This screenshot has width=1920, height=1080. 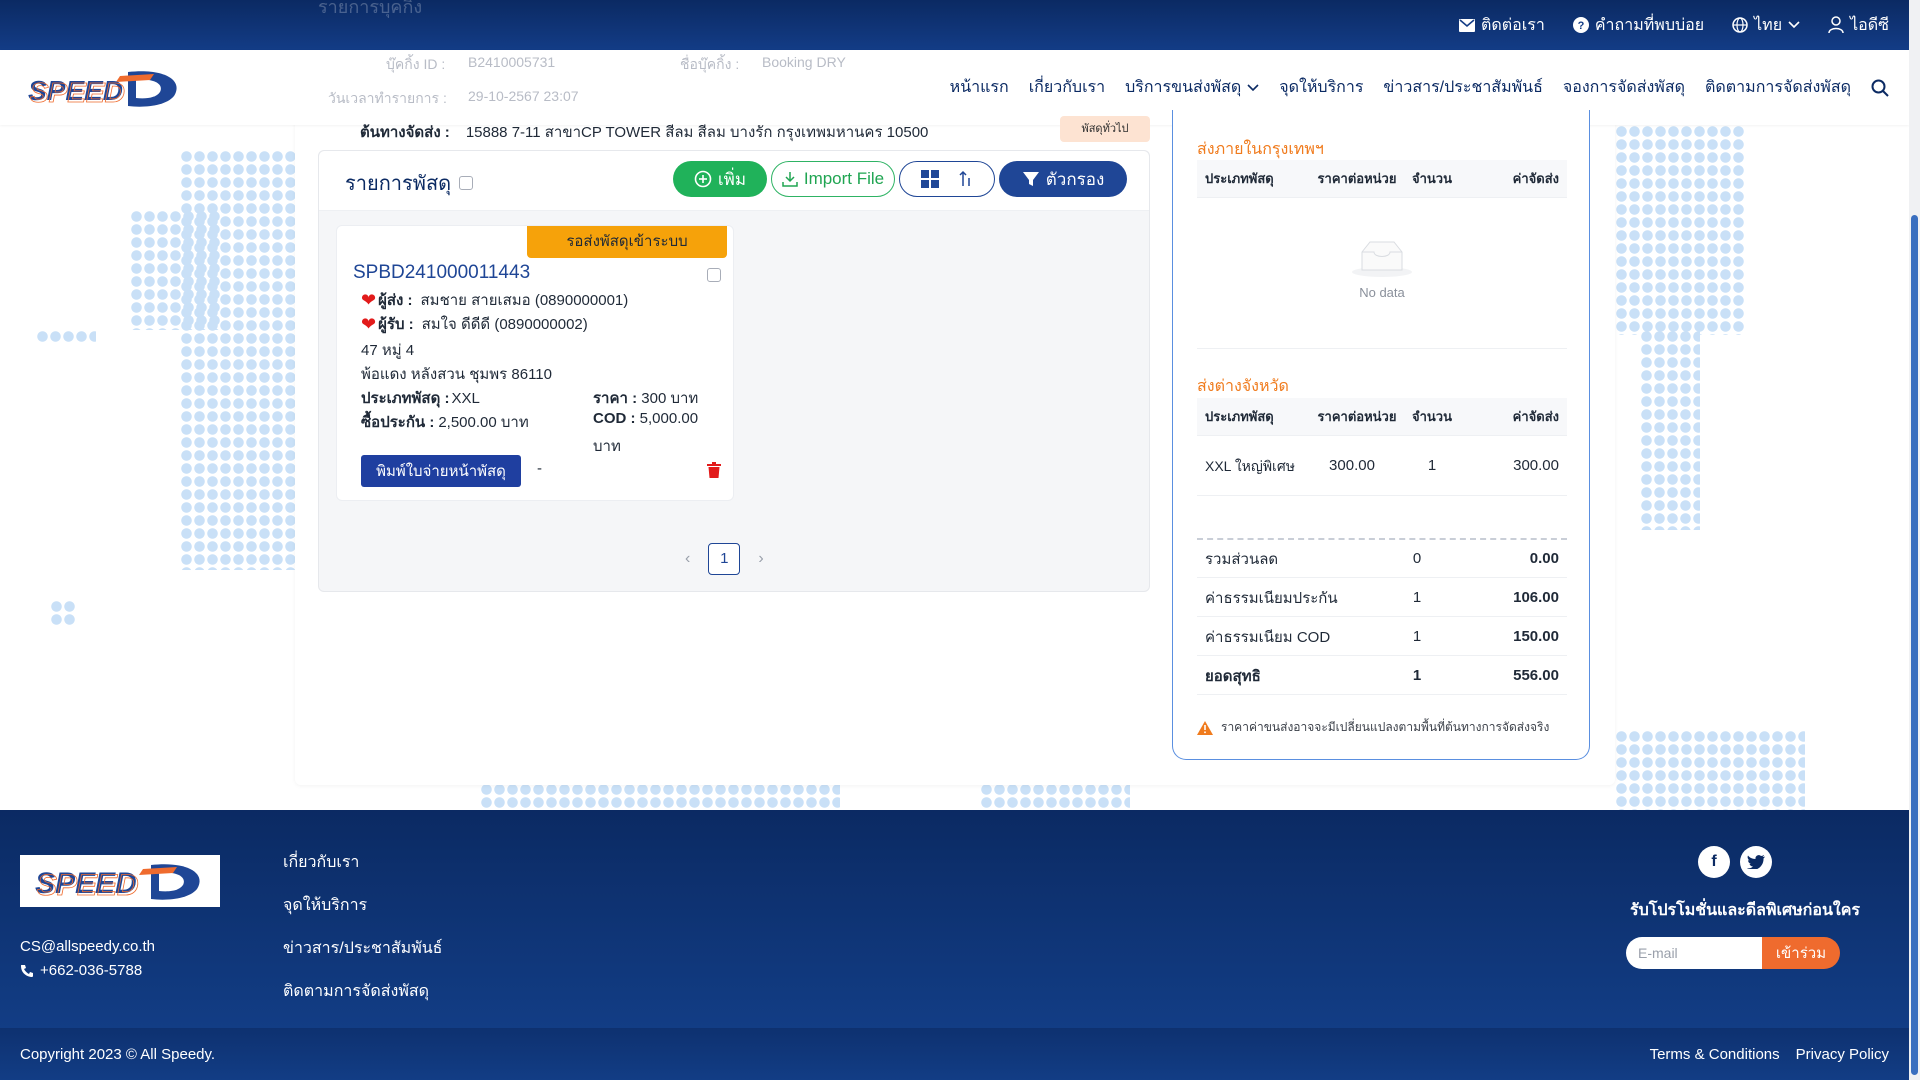 I want to click on contact-link: ติดต่อเรา, so click(x=1502, y=25).